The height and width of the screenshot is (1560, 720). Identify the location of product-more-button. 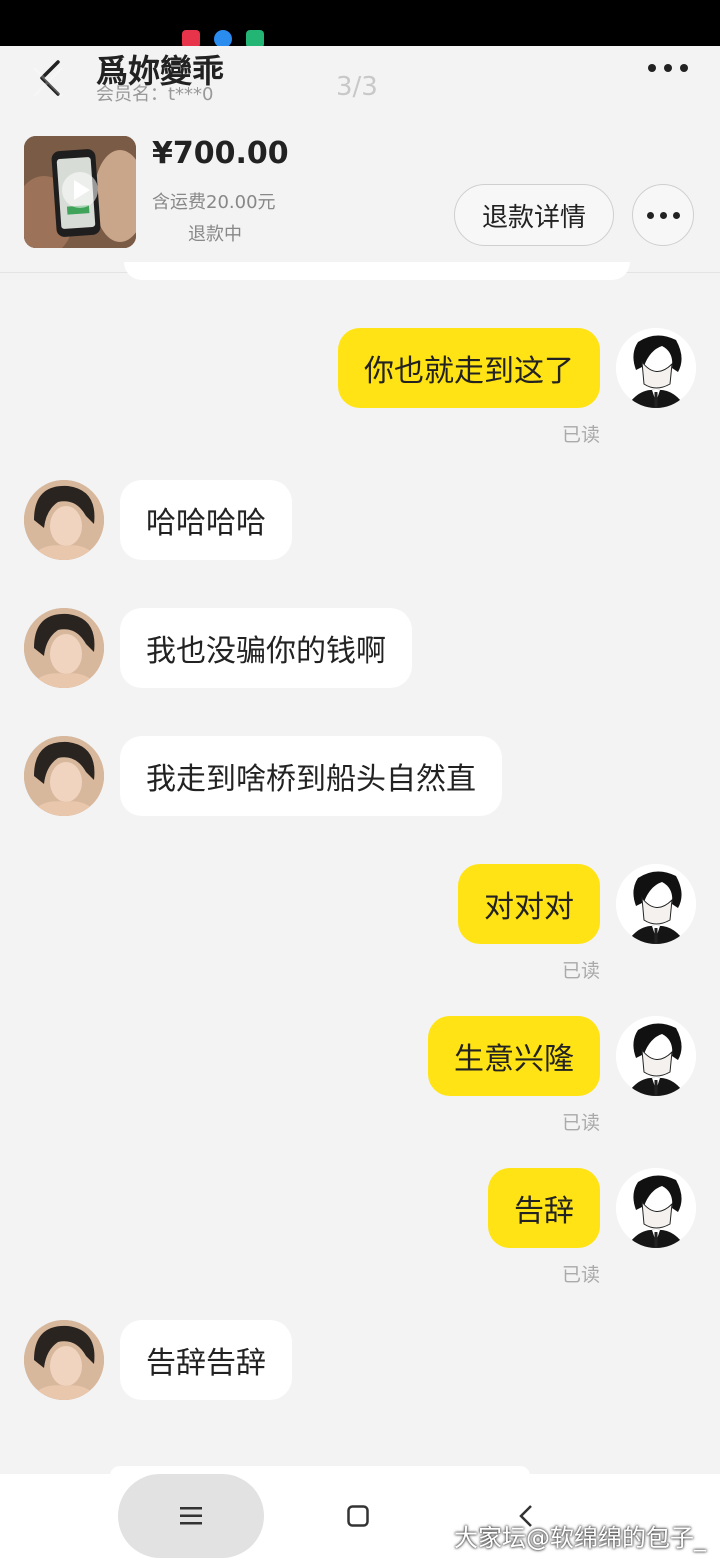
(663, 215).